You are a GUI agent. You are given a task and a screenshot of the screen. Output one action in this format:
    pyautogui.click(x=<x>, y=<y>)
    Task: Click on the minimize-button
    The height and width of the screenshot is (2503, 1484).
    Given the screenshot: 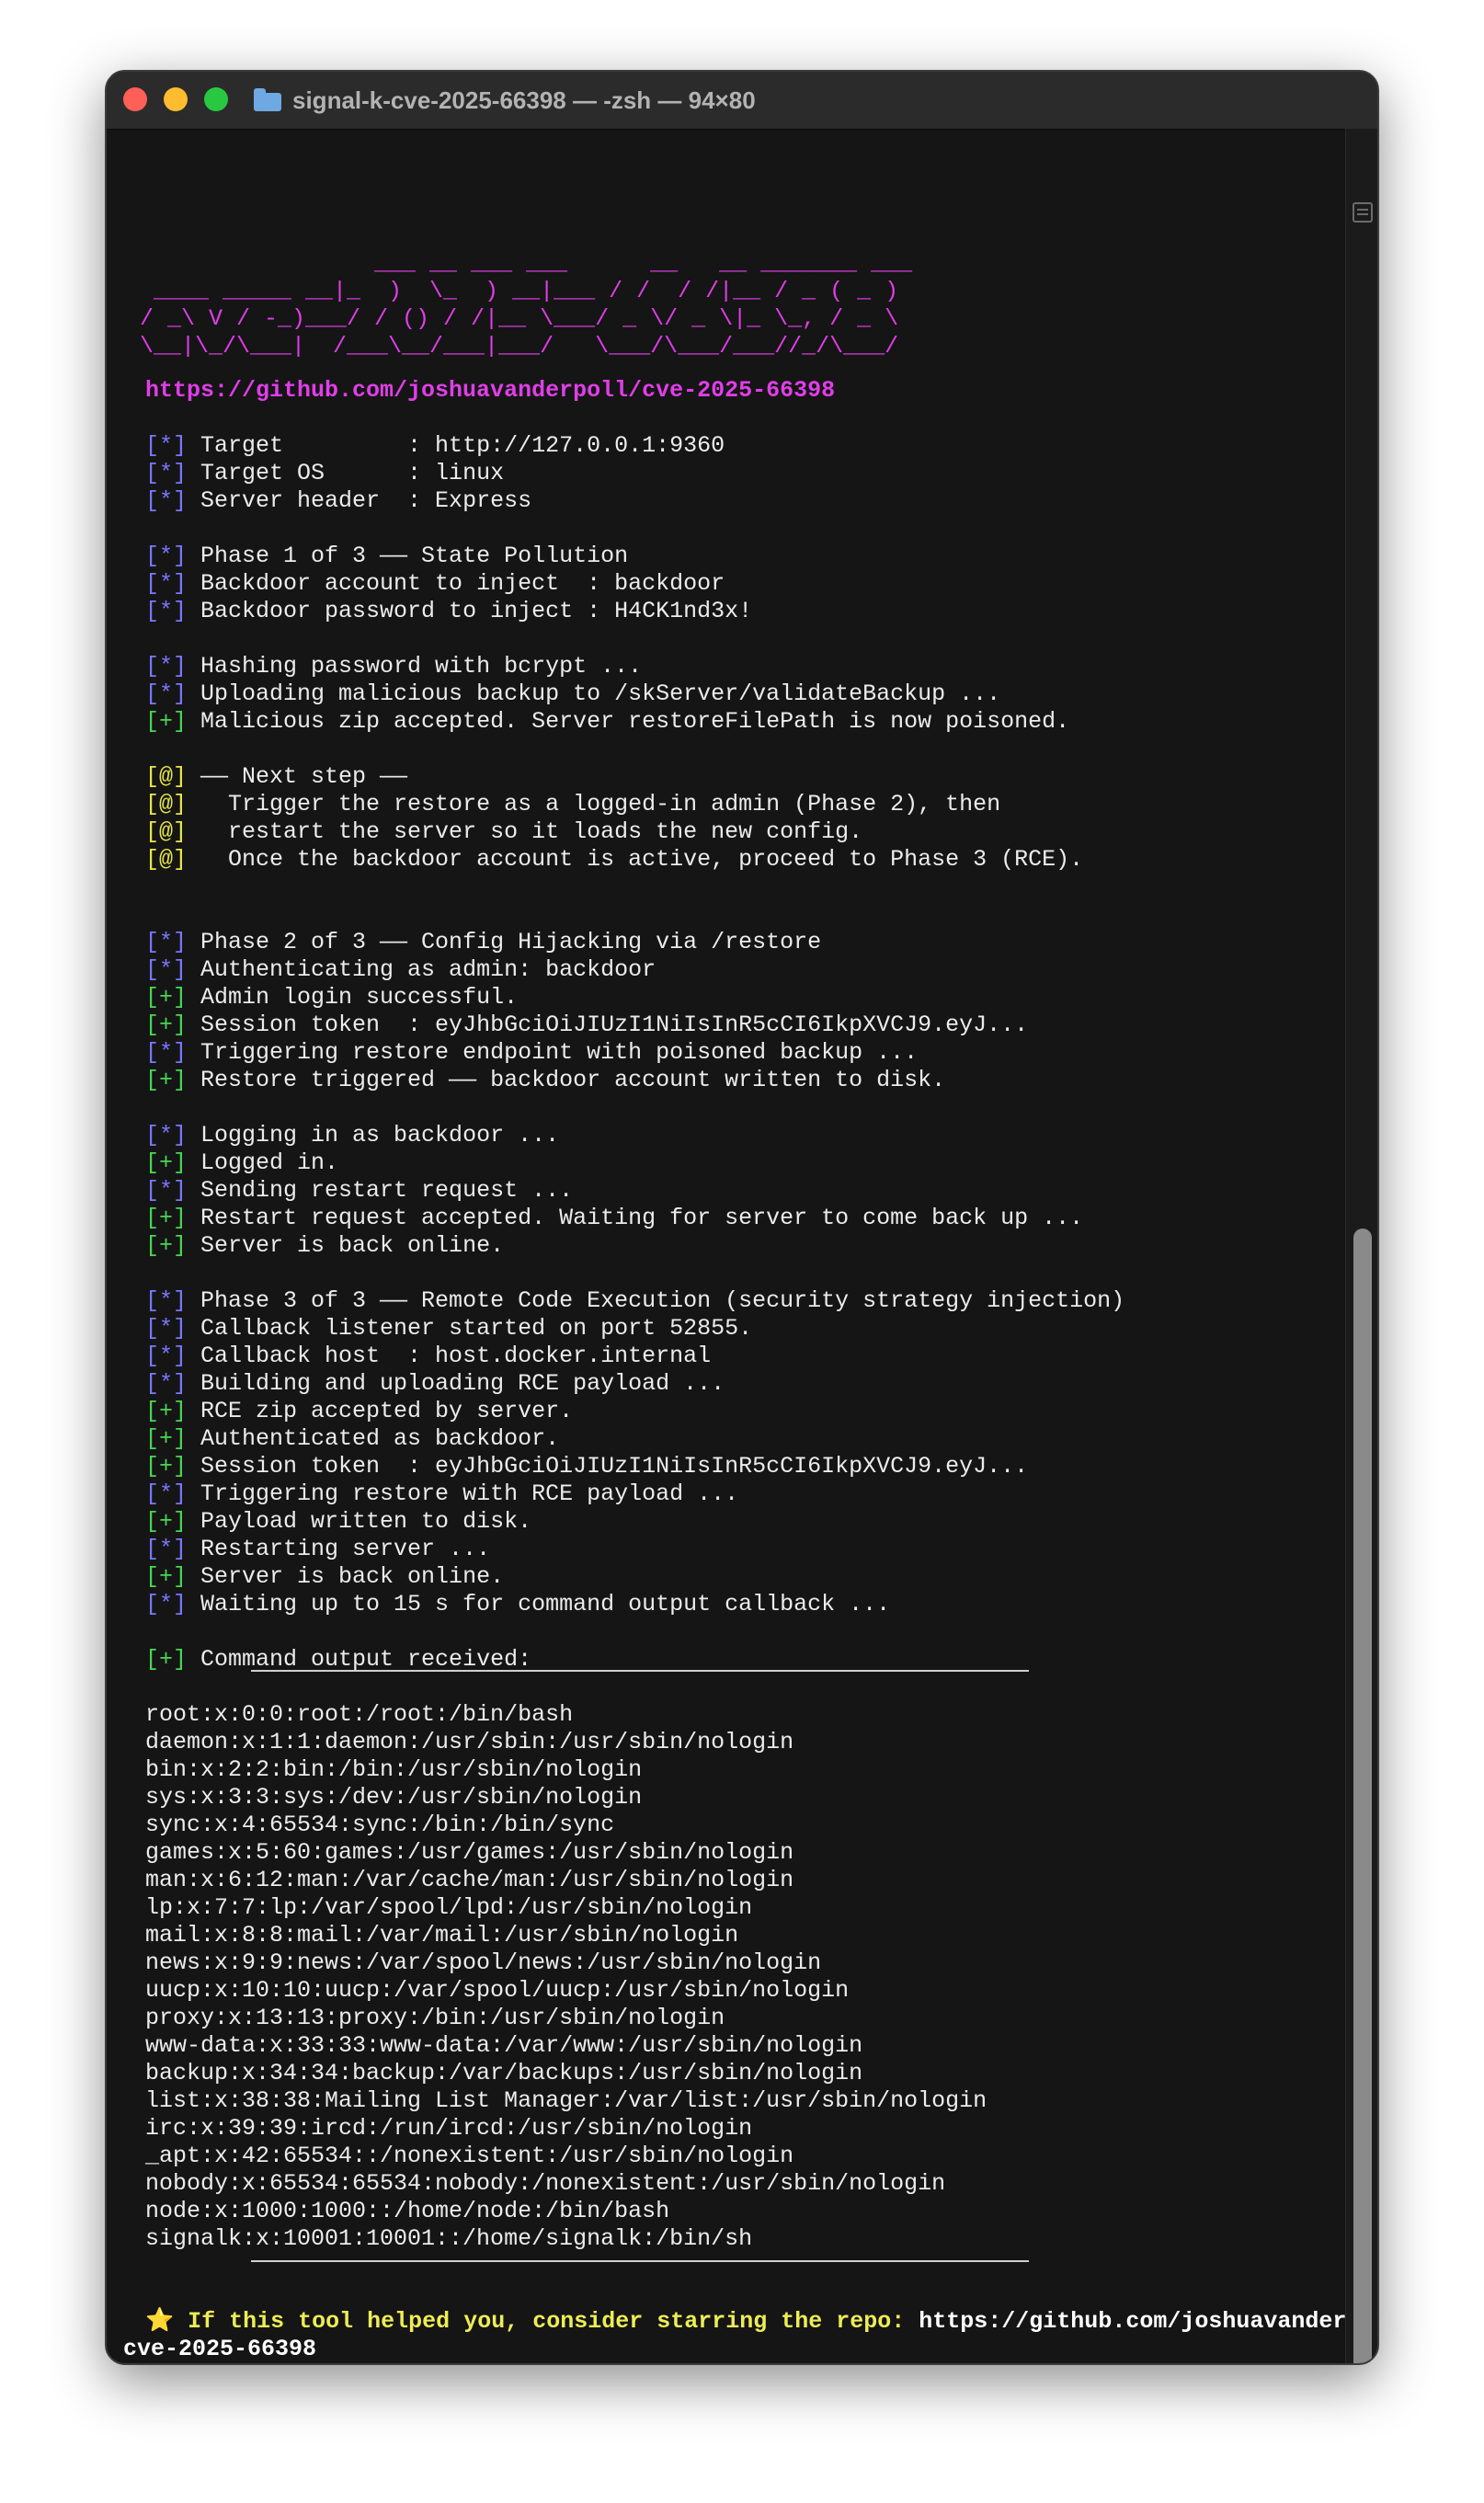 What is the action you would take?
    pyautogui.click(x=176, y=99)
    